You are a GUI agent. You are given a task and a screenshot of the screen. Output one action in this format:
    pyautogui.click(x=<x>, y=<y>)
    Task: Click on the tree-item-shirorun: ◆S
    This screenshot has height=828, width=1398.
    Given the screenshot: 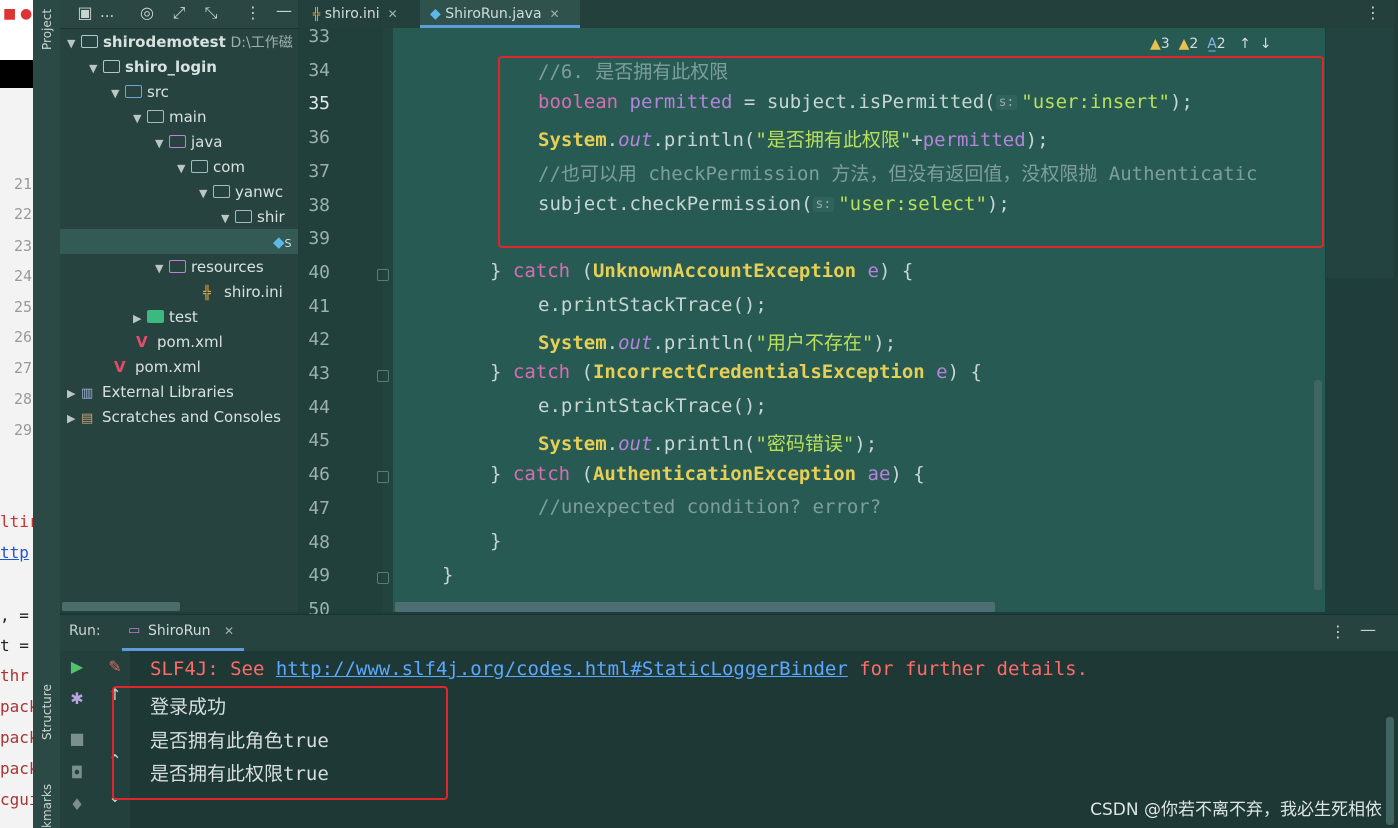 What is the action you would take?
    pyautogui.click(x=285, y=242)
    